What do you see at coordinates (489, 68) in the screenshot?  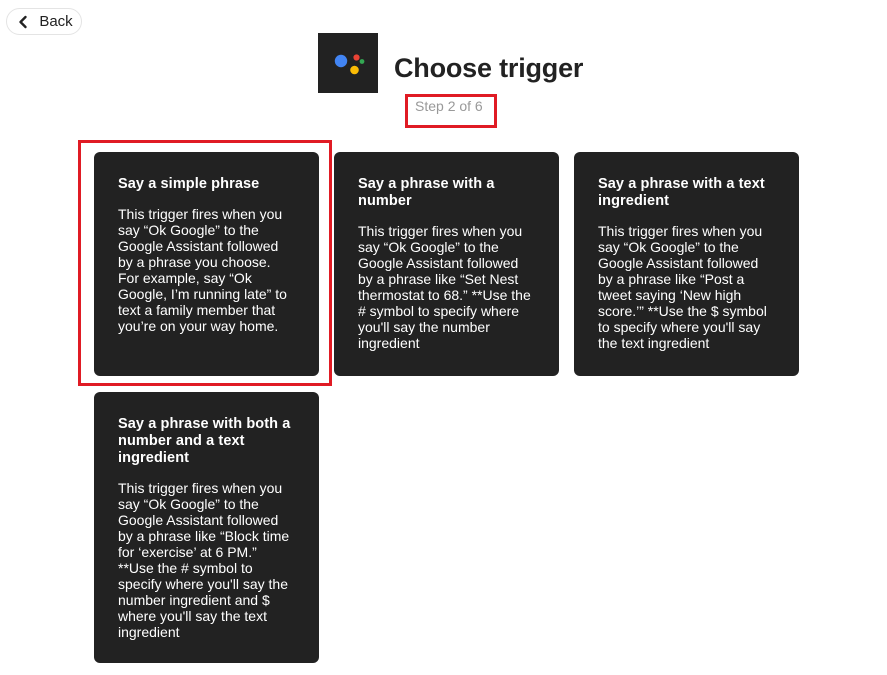 I see `page-title: Choose trigger` at bounding box center [489, 68].